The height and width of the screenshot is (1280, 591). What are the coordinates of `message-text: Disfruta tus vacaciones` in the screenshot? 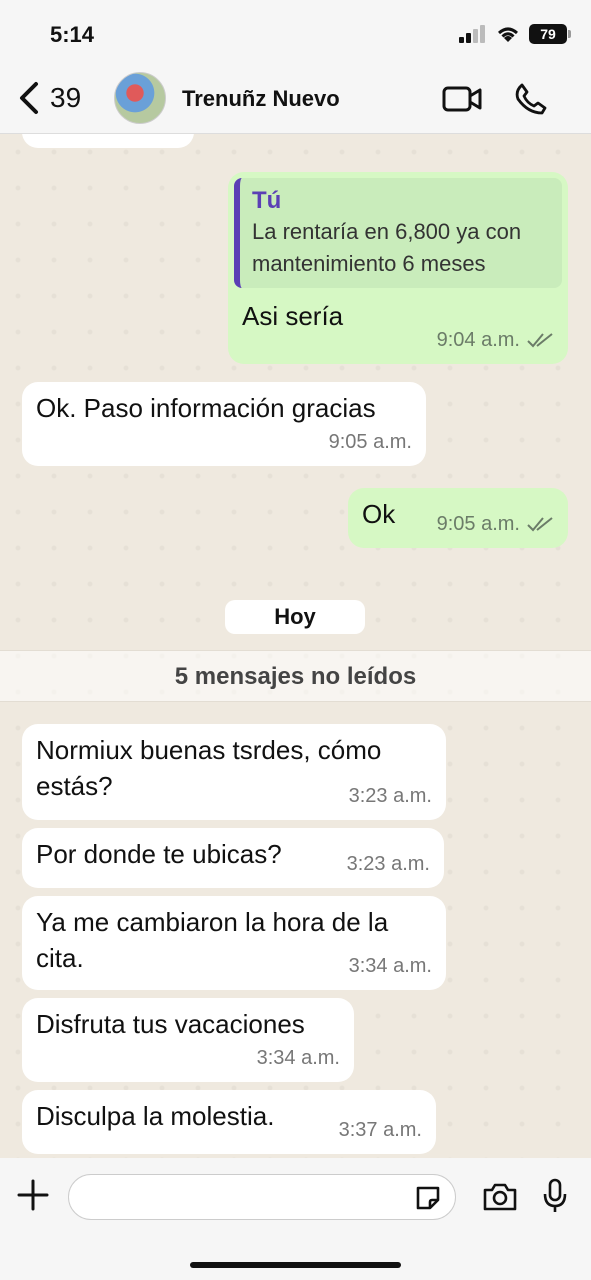 It's located at (170, 1024).